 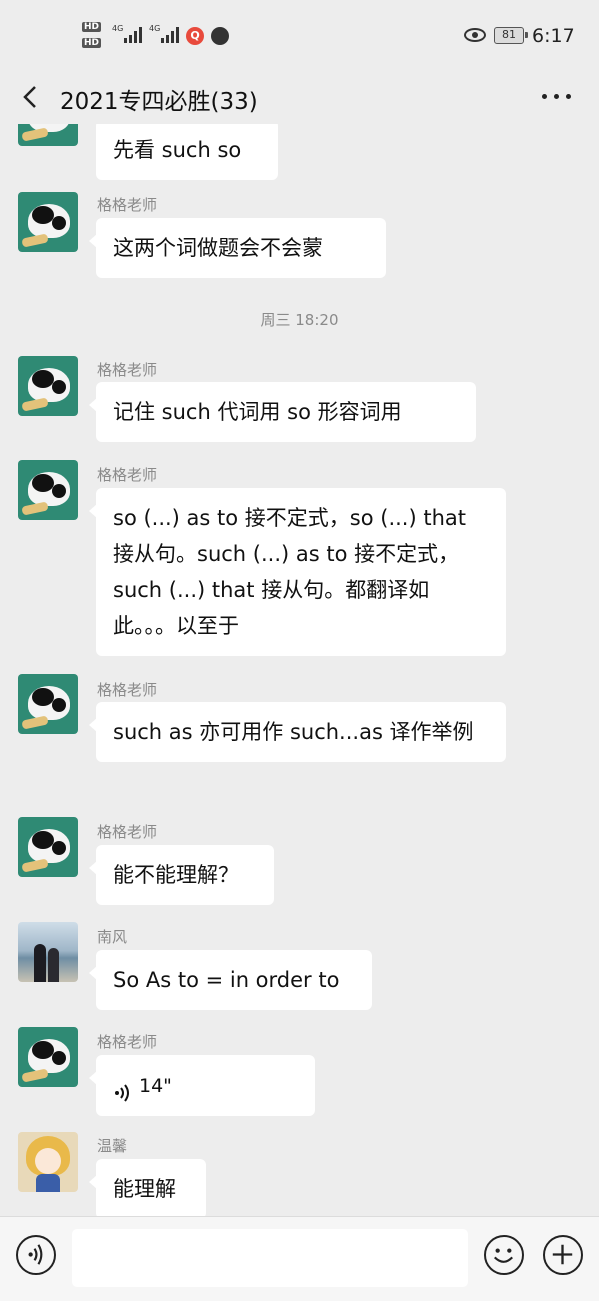 I want to click on chat-header: 2021专四必胜(33), so click(x=299, y=98).